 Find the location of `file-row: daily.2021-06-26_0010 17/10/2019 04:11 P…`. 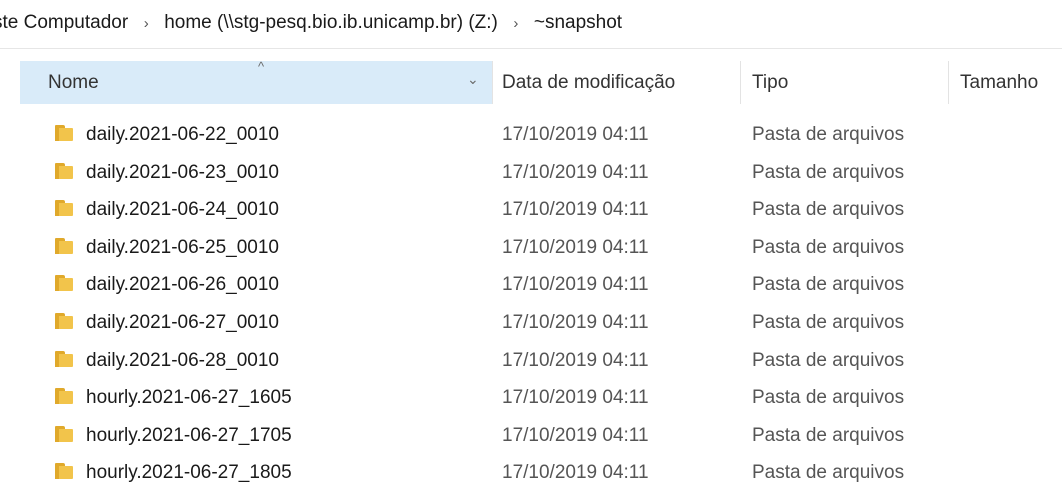

file-row: daily.2021-06-26_0010 17/10/2019 04:11 P… is located at coordinates (531, 285).